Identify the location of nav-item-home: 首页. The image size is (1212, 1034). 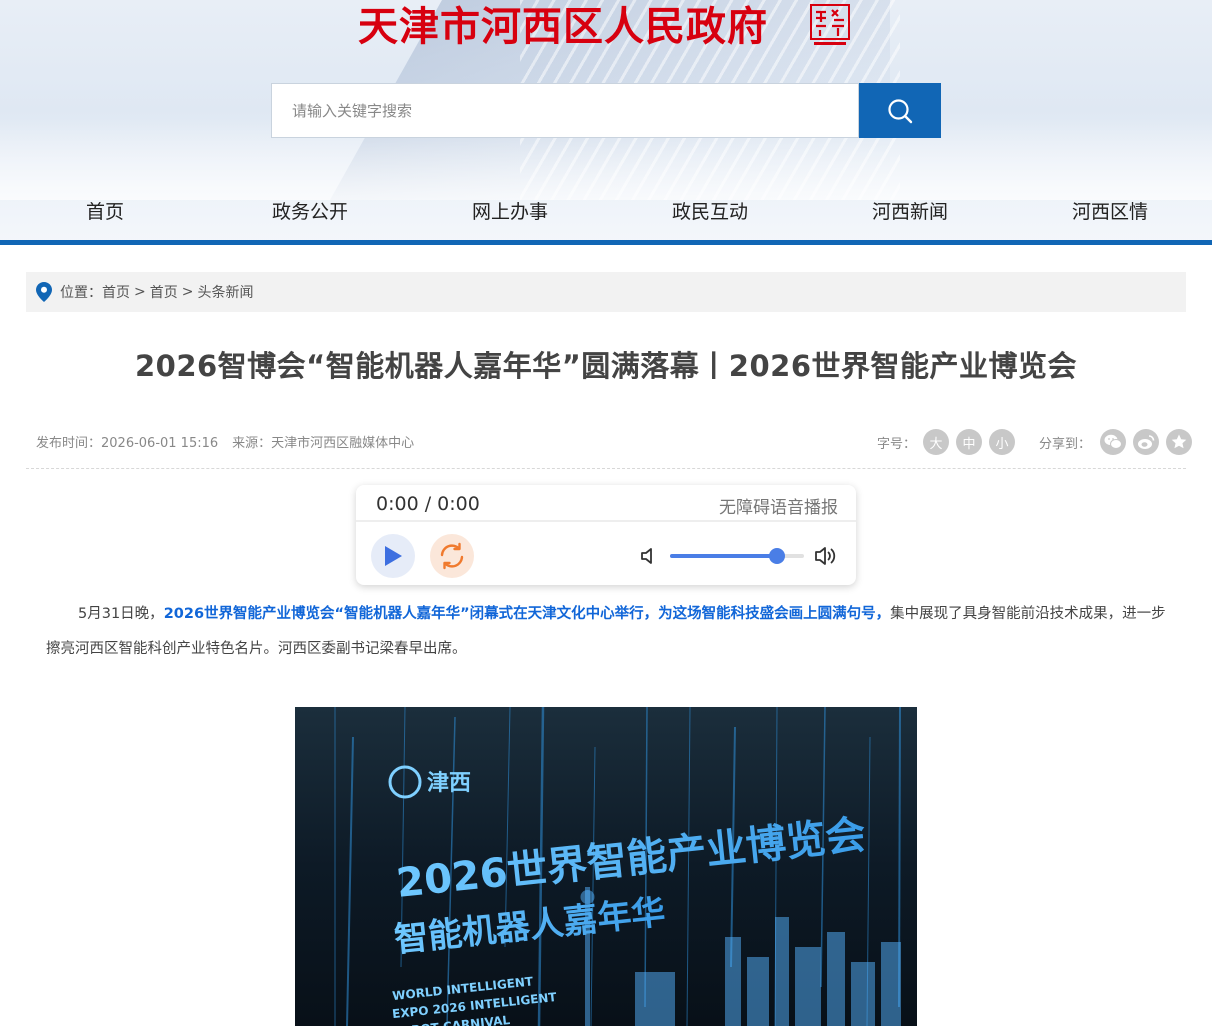
(105, 212).